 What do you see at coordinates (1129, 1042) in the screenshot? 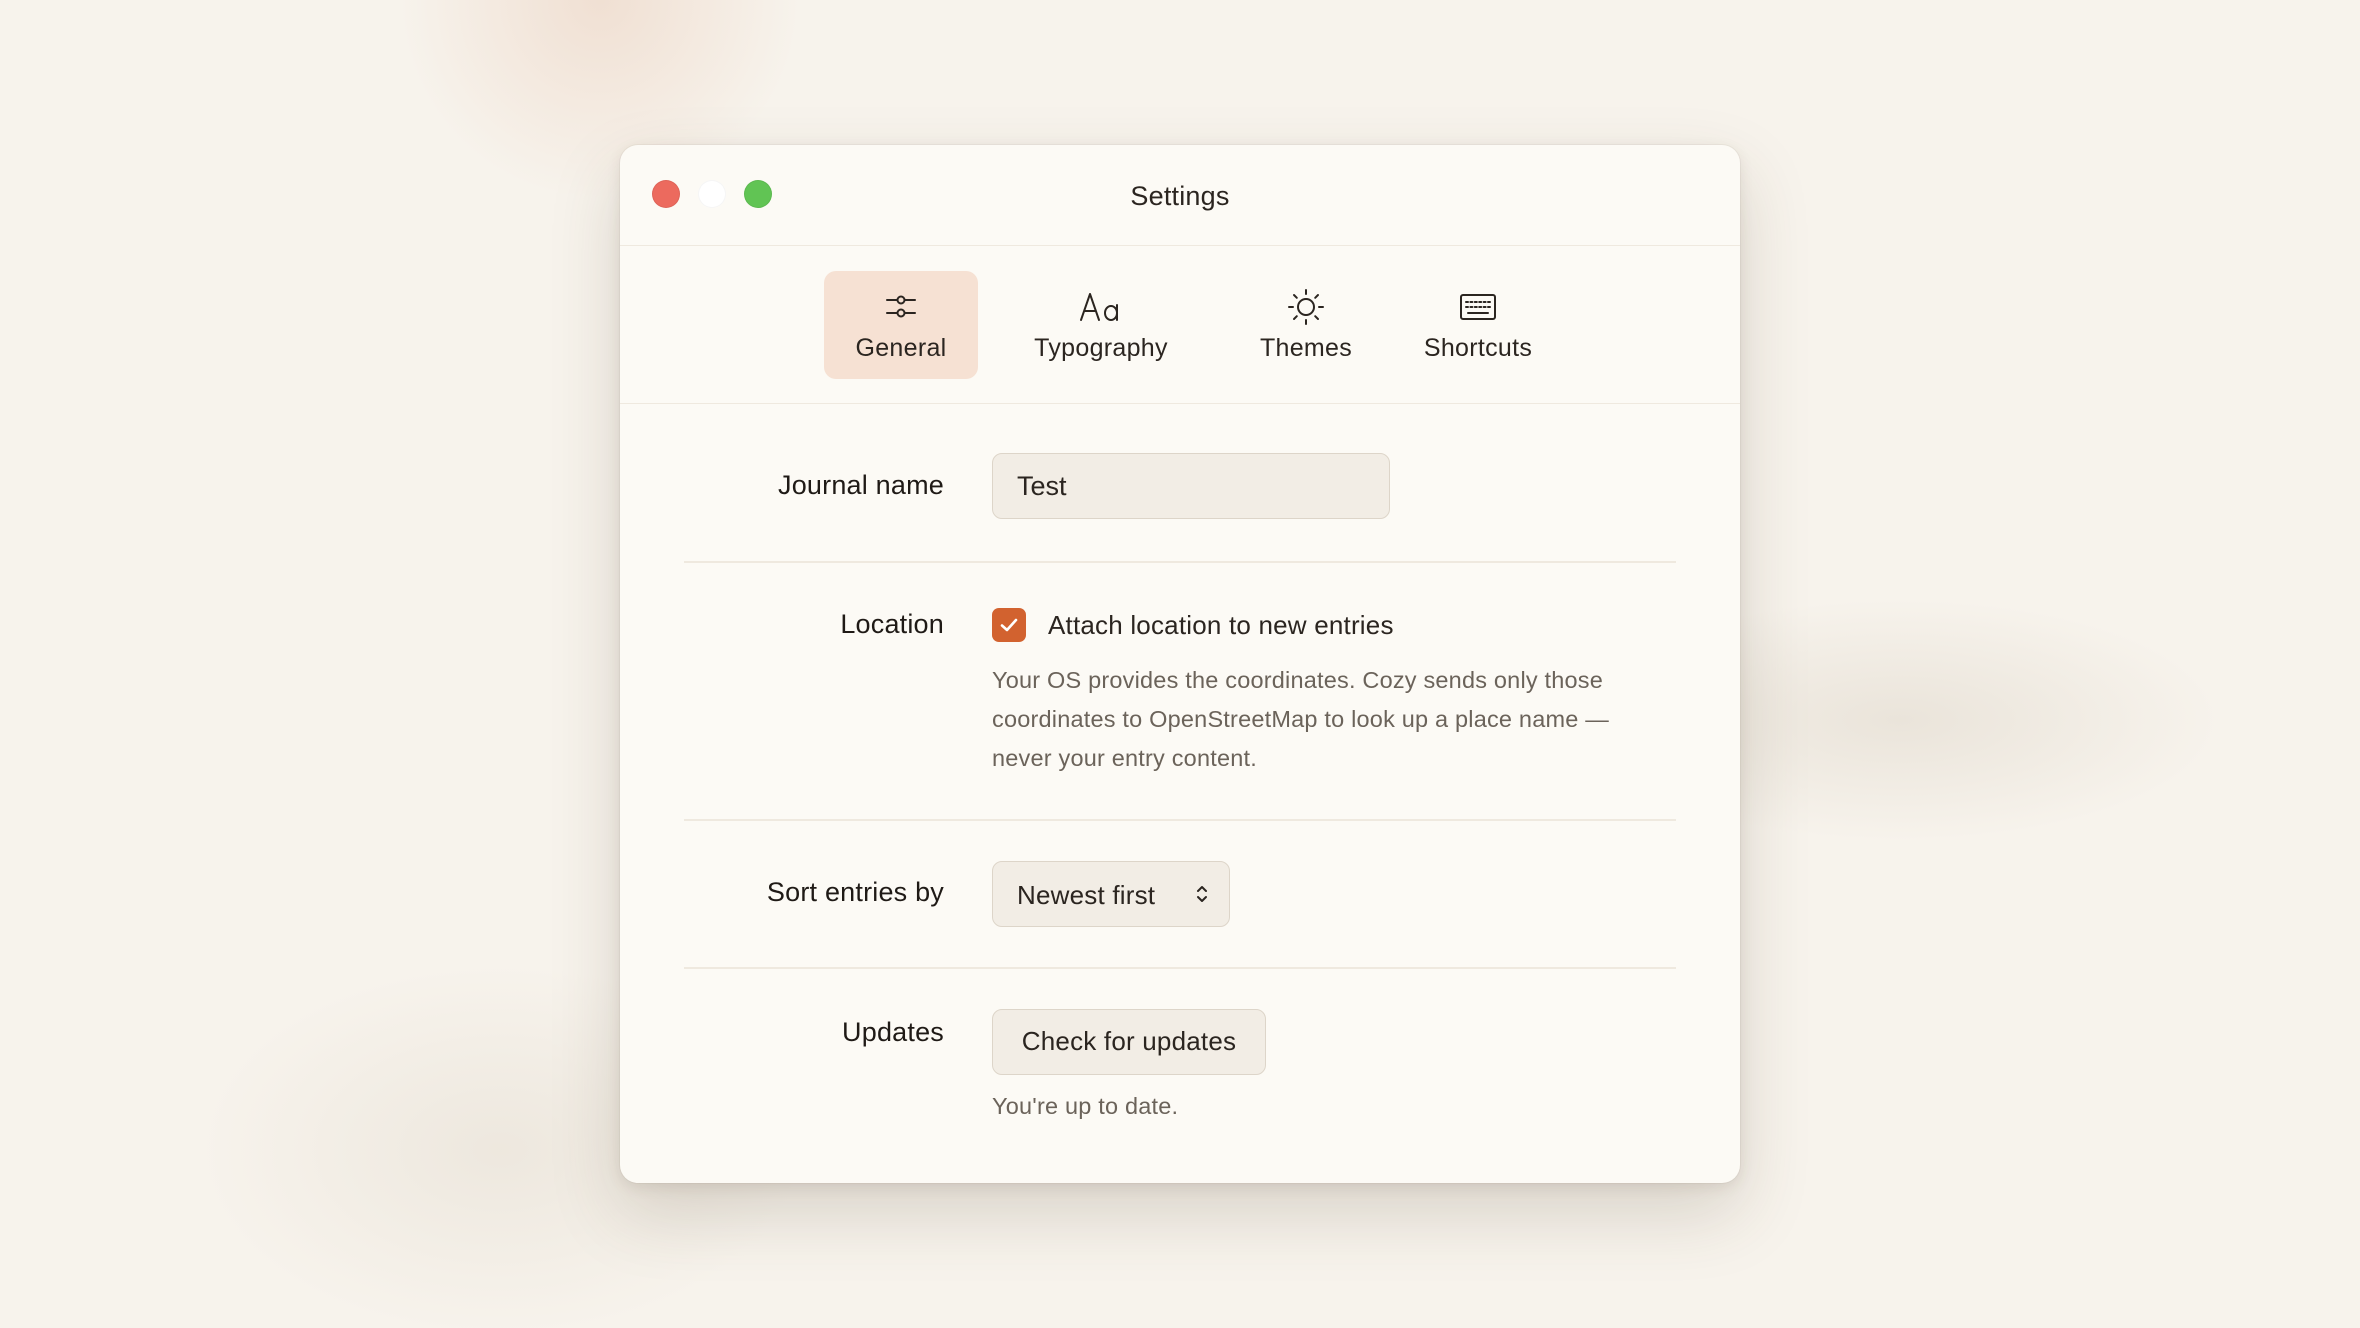
I see `check-for-updates-button: Check for updates` at bounding box center [1129, 1042].